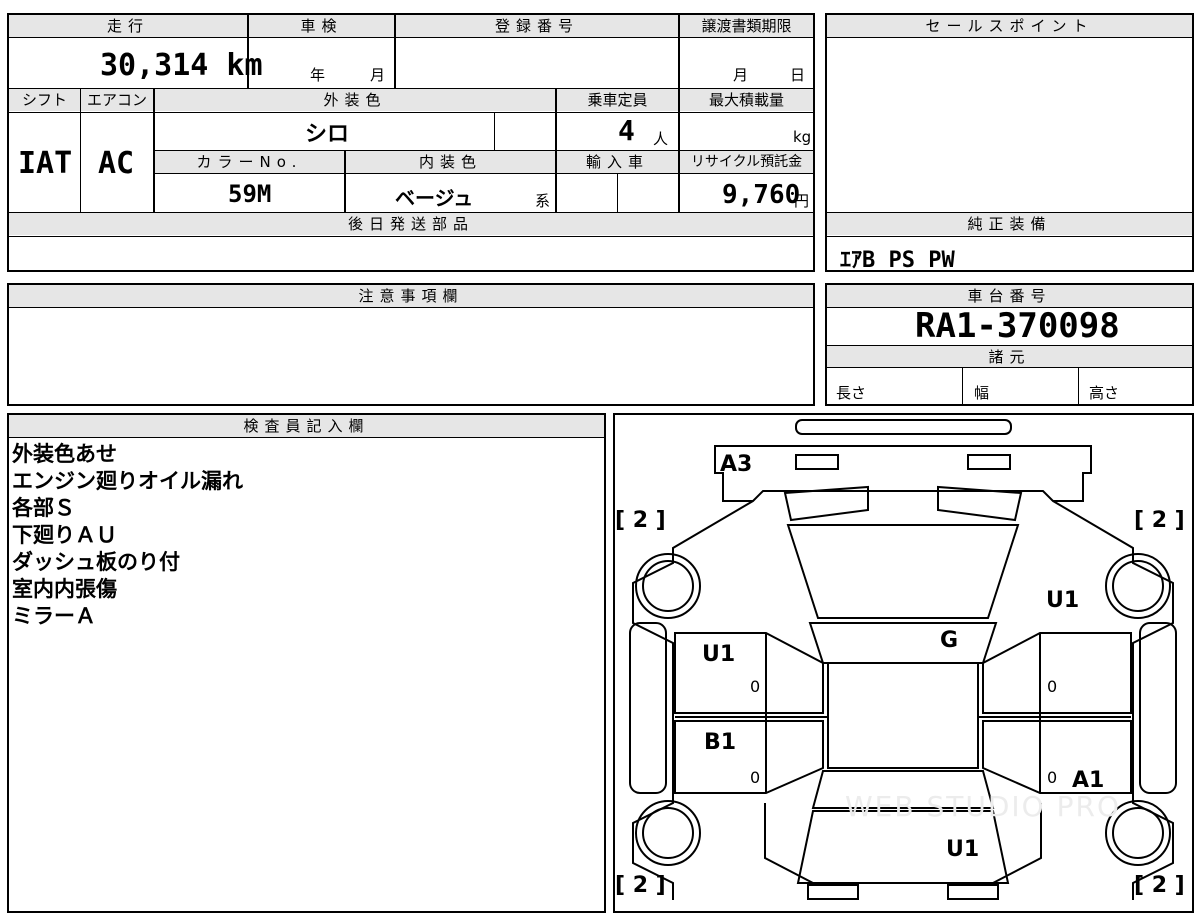 The width and height of the screenshot is (1200, 913). Describe the element at coordinates (761, 195) in the screenshot. I see `recycle-fee-value: 9,760` at that location.